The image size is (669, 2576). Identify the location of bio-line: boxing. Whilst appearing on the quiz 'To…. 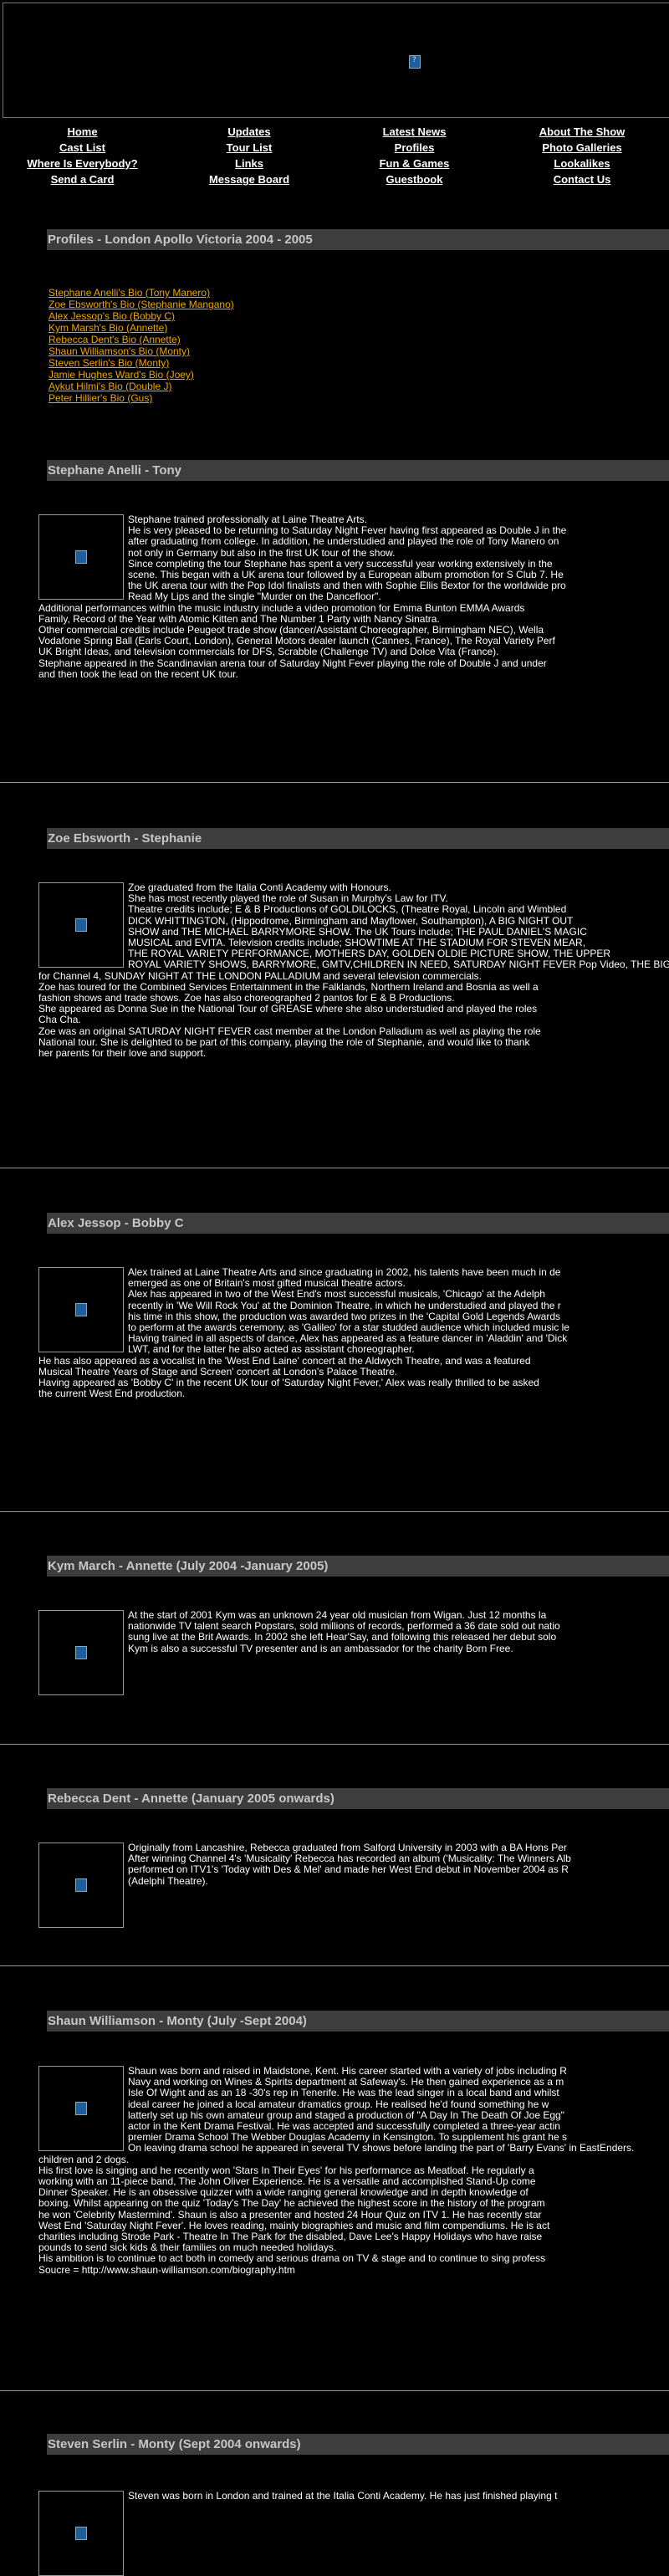
(291, 2204).